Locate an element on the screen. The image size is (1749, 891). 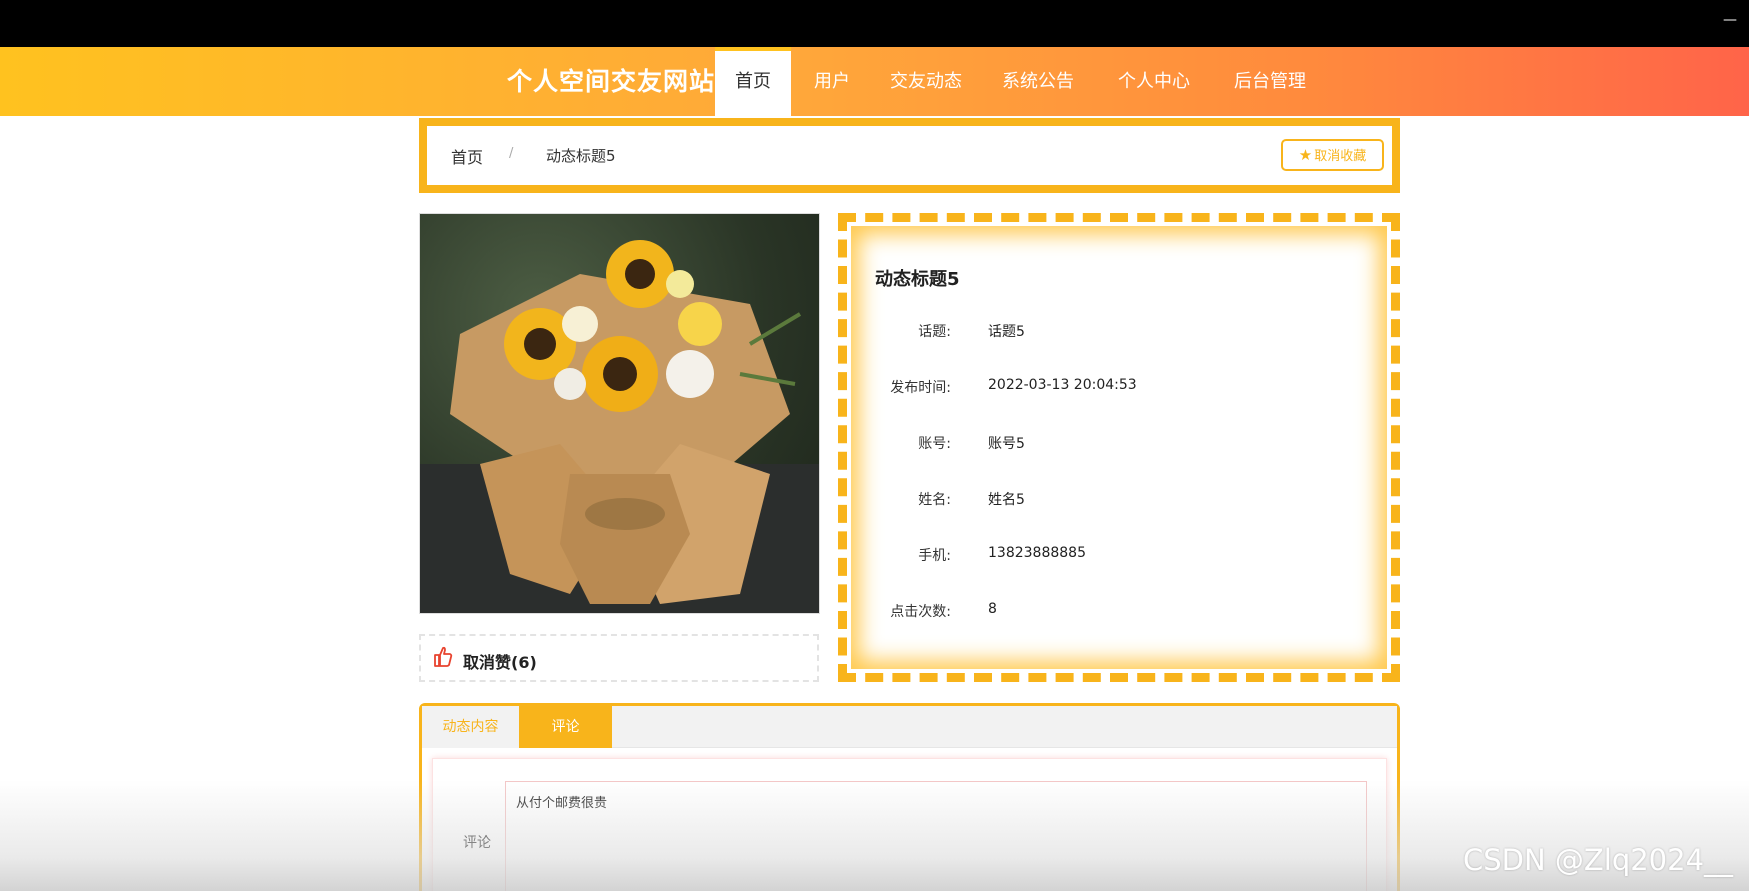
nav-item-home: 首页 is located at coordinates (753, 81).